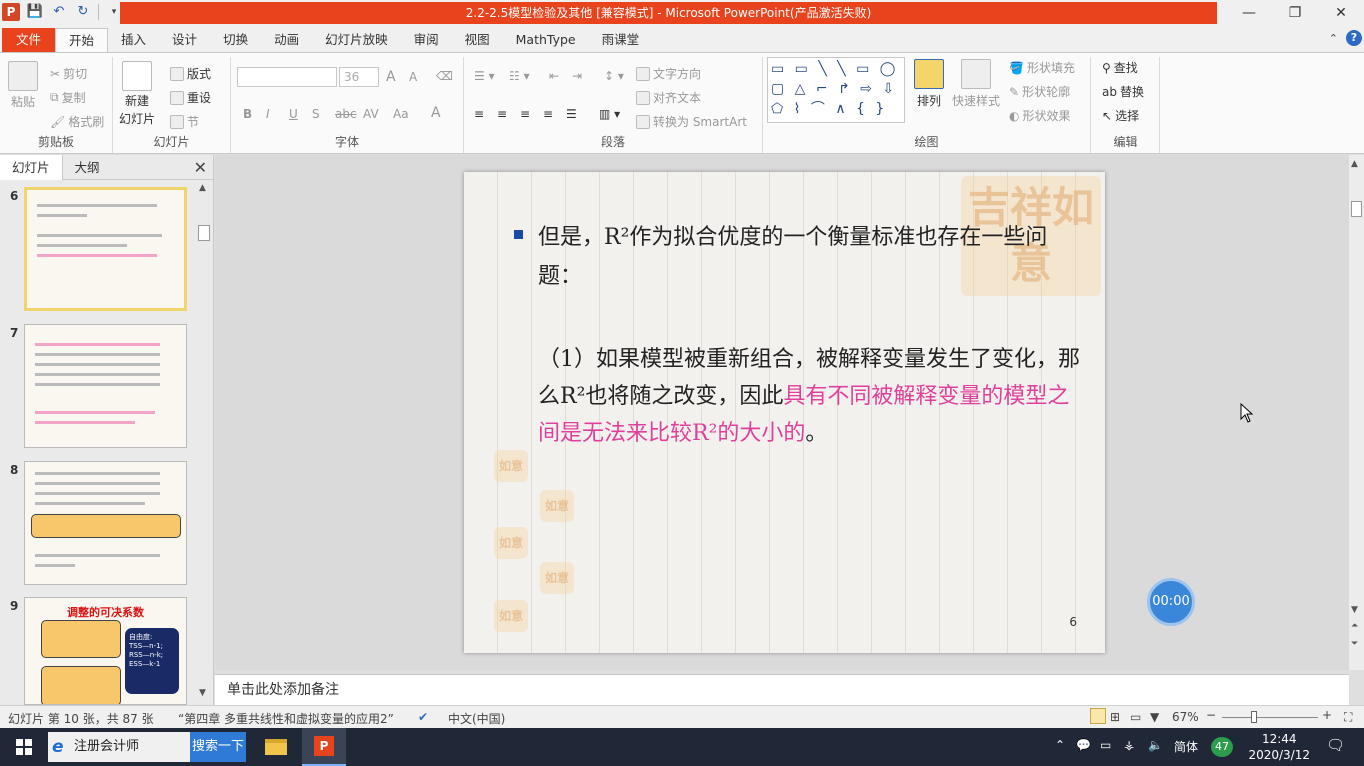 This screenshot has height=766, width=1364. What do you see at coordinates (77, 121) in the screenshot?
I see `format-painter-button: 🖌 格式刷` at bounding box center [77, 121].